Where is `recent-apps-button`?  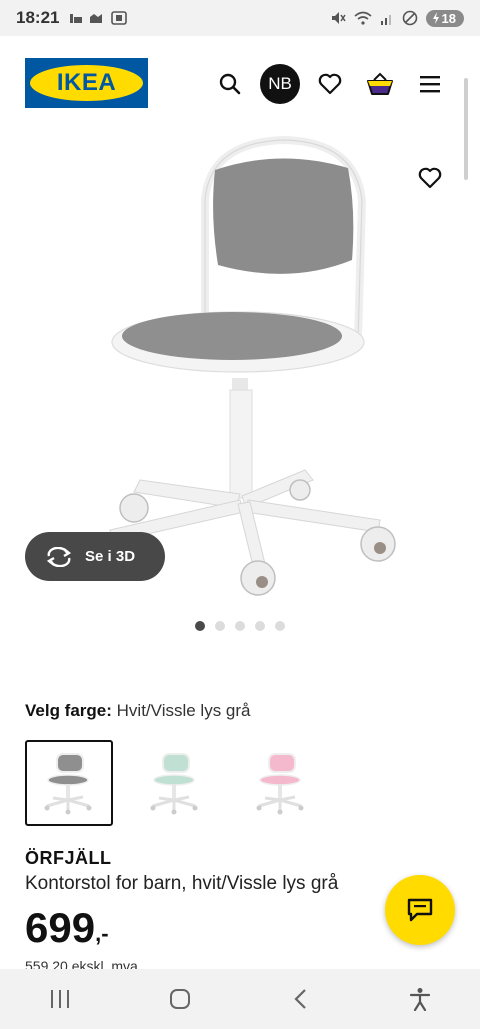
recent-apps-button is located at coordinates (60, 999).